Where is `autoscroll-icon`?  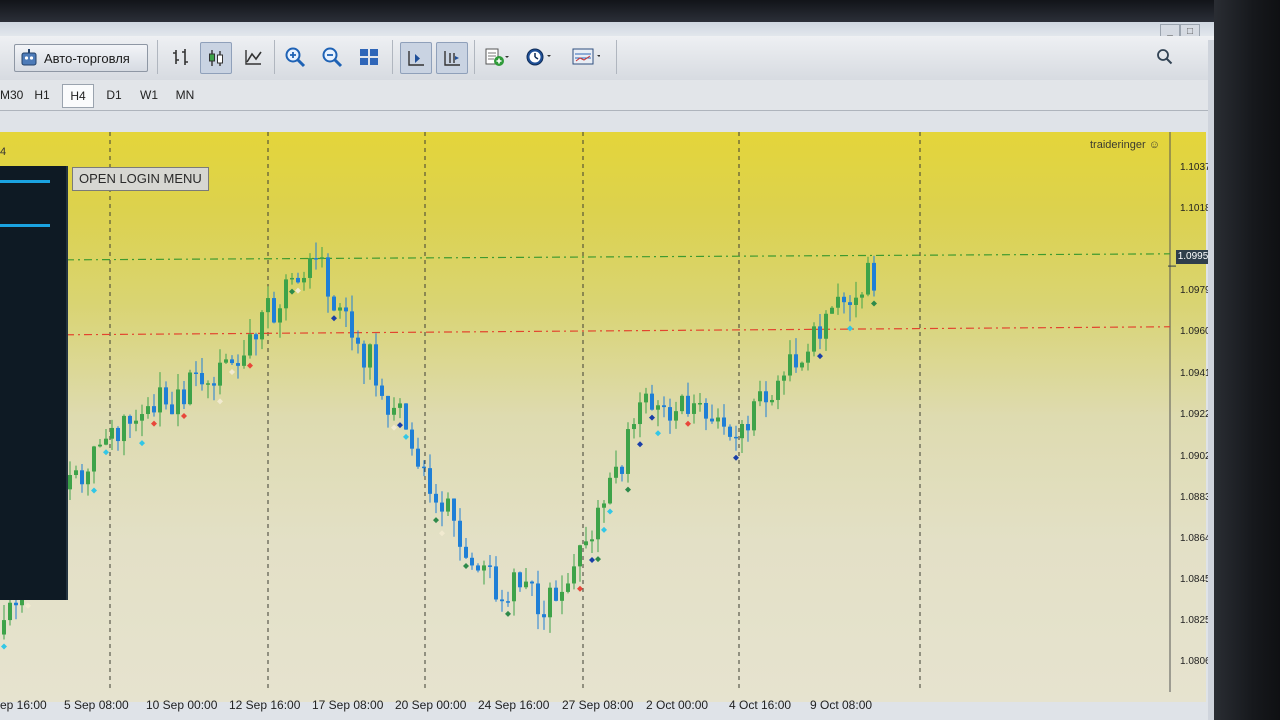 autoscroll-icon is located at coordinates (452, 58).